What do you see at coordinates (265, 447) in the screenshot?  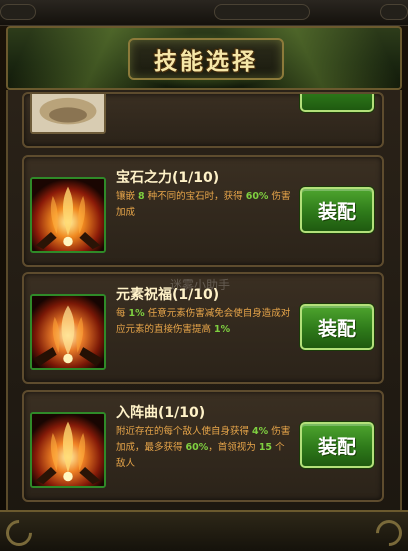 I see `highlight-value: 15` at bounding box center [265, 447].